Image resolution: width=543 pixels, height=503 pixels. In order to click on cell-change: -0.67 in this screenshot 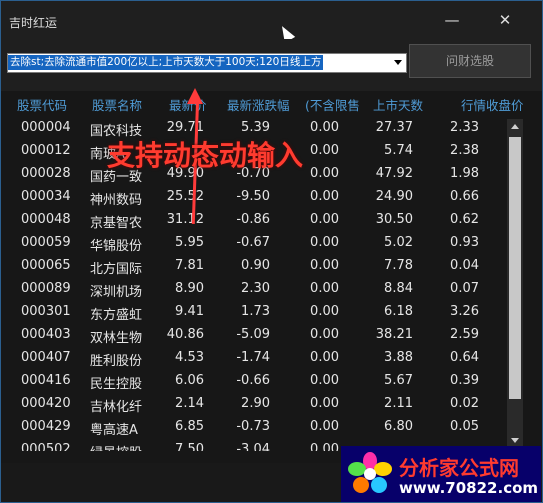, I will do `click(253, 242)`.